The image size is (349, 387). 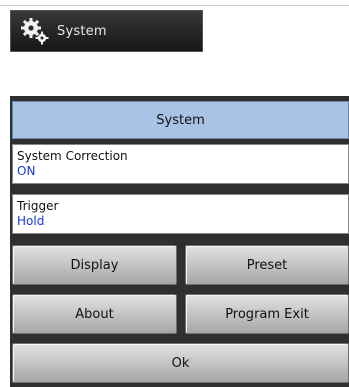 I want to click on program-exit-button: Program Exit, so click(x=267, y=314).